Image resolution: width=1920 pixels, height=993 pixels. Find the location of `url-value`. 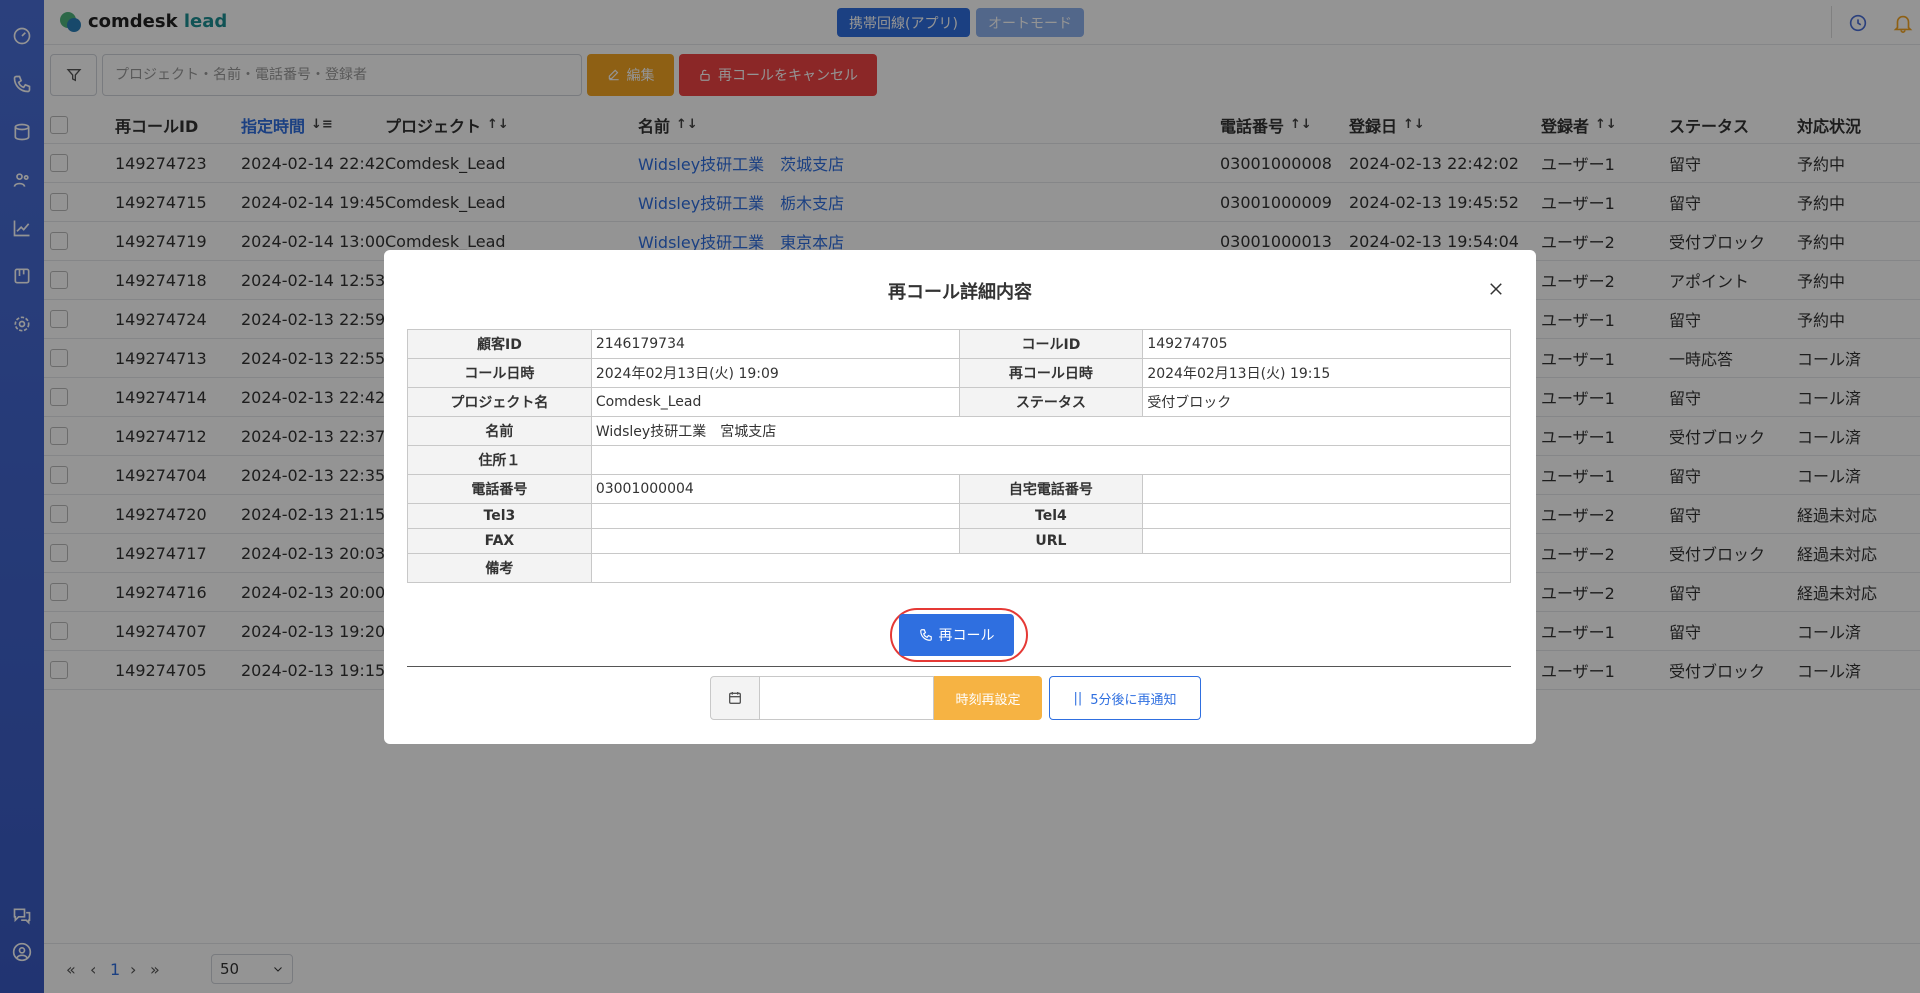

url-value is located at coordinates (1326, 541).